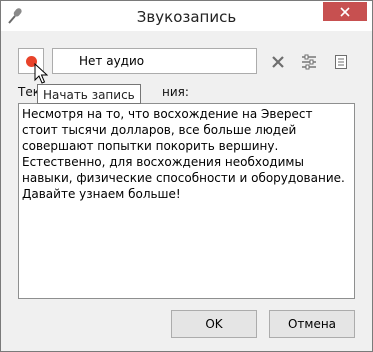 Image resolution: width=373 pixels, height=352 pixels. I want to click on notes-button, so click(341, 62).